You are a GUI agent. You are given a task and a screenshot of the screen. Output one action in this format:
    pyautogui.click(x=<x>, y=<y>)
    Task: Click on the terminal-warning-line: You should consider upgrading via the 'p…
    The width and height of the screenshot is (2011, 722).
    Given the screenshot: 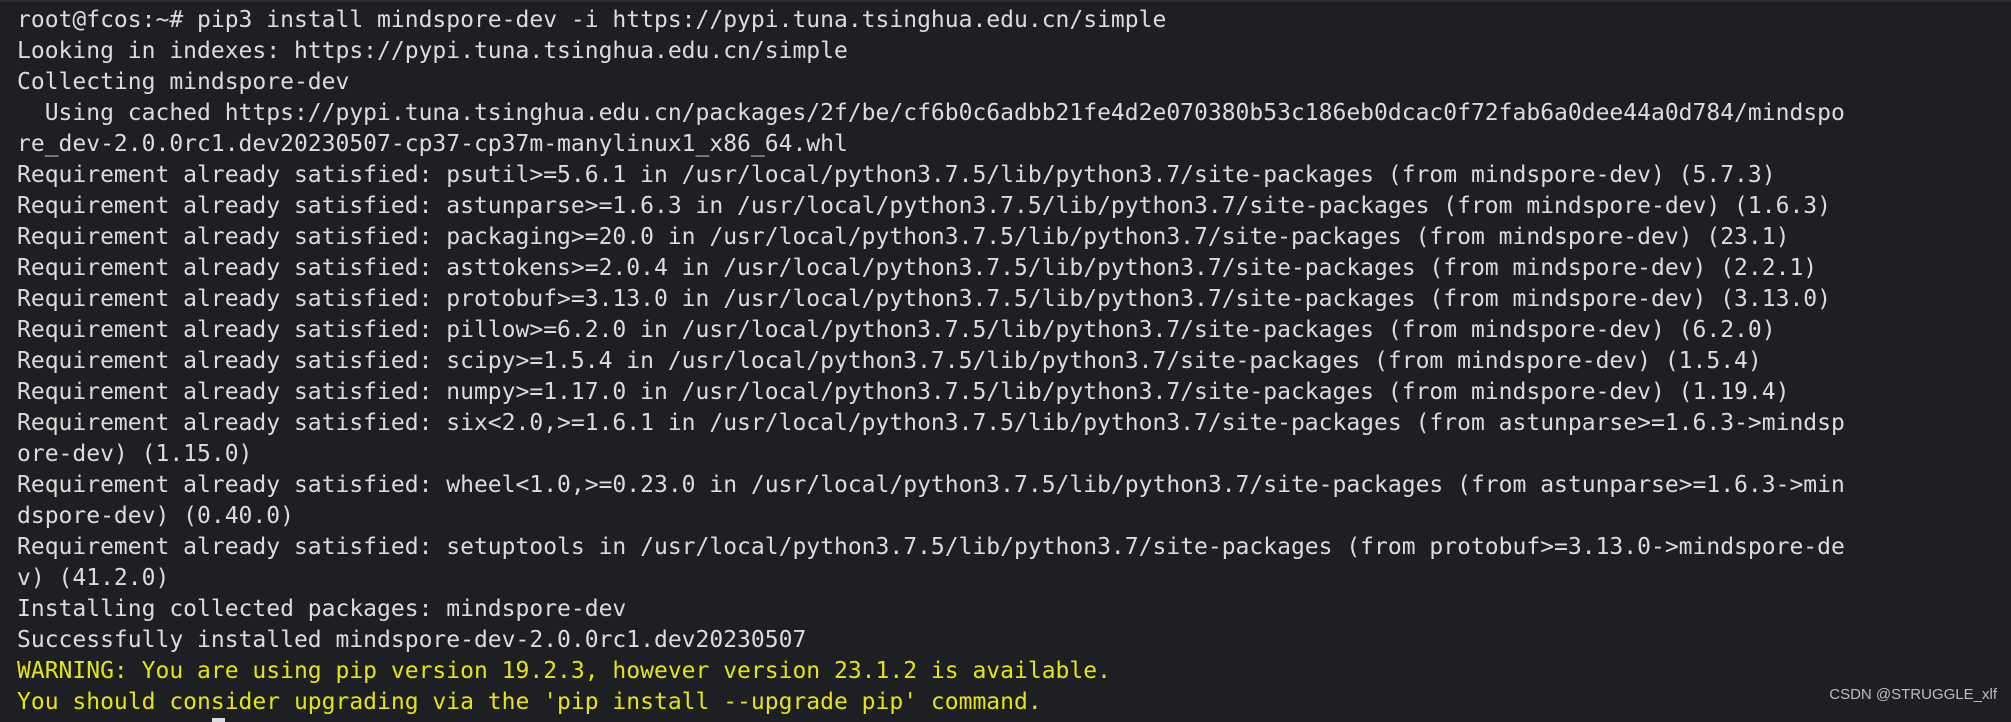 What is the action you would take?
    pyautogui.click(x=529, y=702)
    